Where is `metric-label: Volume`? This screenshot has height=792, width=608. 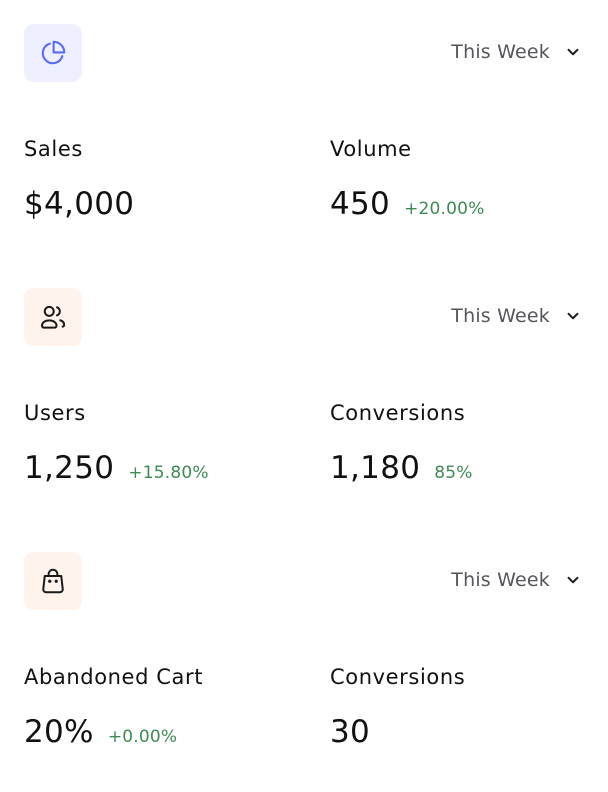
metric-label: Volume is located at coordinates (371, 149).